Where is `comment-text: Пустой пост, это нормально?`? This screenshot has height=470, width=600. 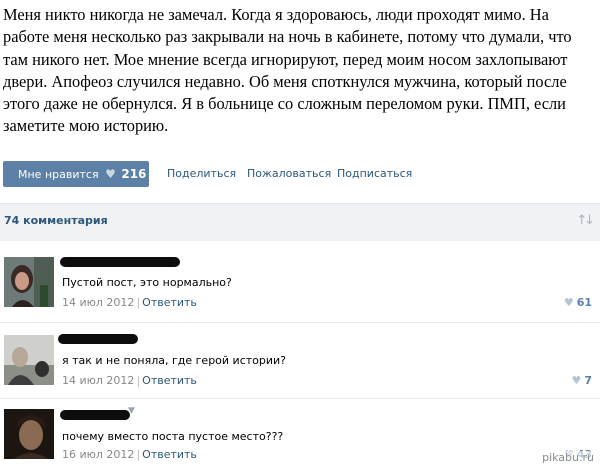
comment-text: Пустой пост, это нормально? is located at coordinates (147, 282).